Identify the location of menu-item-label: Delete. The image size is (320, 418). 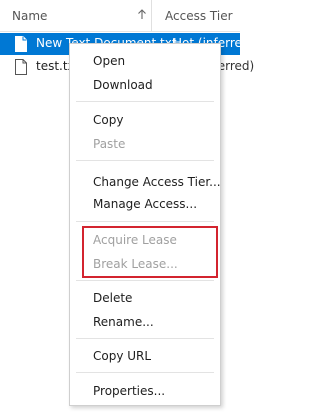
(113, 298).